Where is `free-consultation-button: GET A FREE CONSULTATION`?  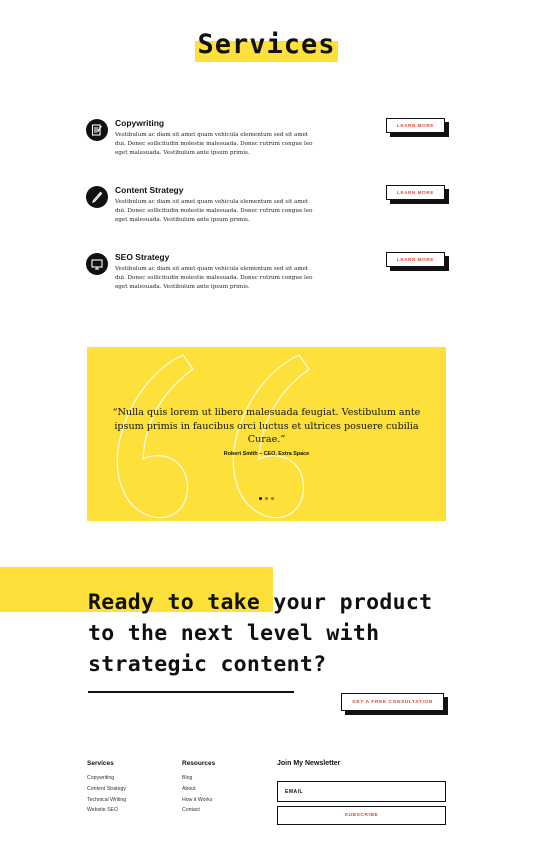
free-consultation-button: GET A FREE CONSULTATION is located at coordinates (392, 702).